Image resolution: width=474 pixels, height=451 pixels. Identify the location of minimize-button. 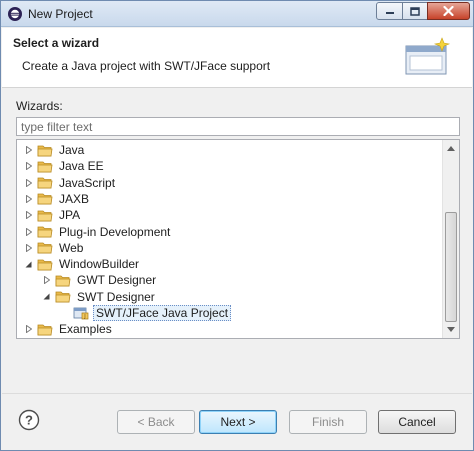
(389, 11).